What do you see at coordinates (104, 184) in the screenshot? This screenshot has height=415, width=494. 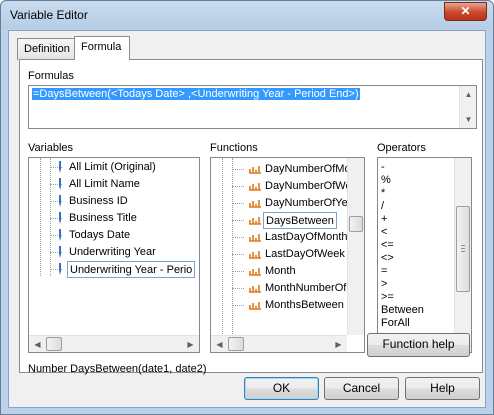 I see `variable-item-label: All Limit Name` at bounding box center [104, 184].